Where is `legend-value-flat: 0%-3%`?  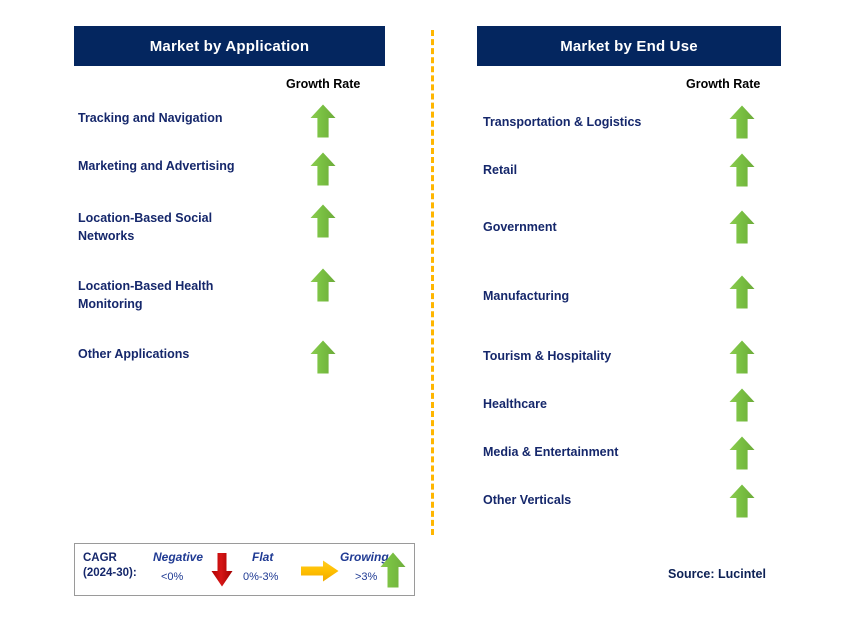 legend-value-flat: 0%-3% is located at coordinates (261, 577).